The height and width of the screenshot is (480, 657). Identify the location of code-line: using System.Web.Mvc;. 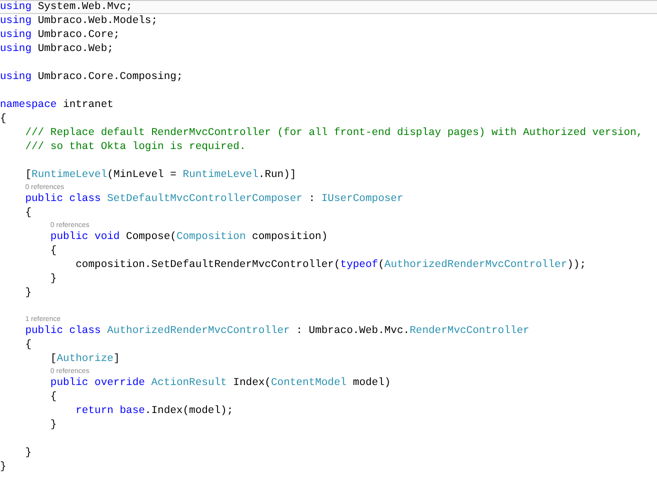
(66, 7).